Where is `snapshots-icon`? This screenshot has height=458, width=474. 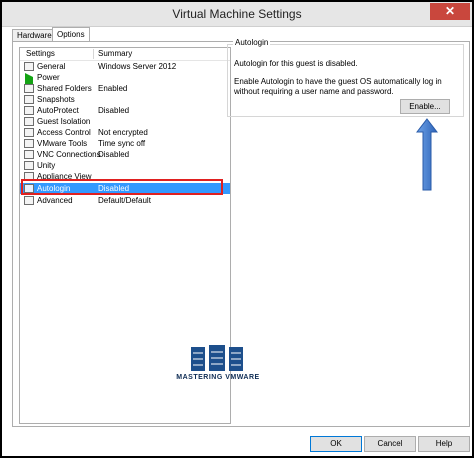 snapshots-icon is located at coordinates (29, 99).